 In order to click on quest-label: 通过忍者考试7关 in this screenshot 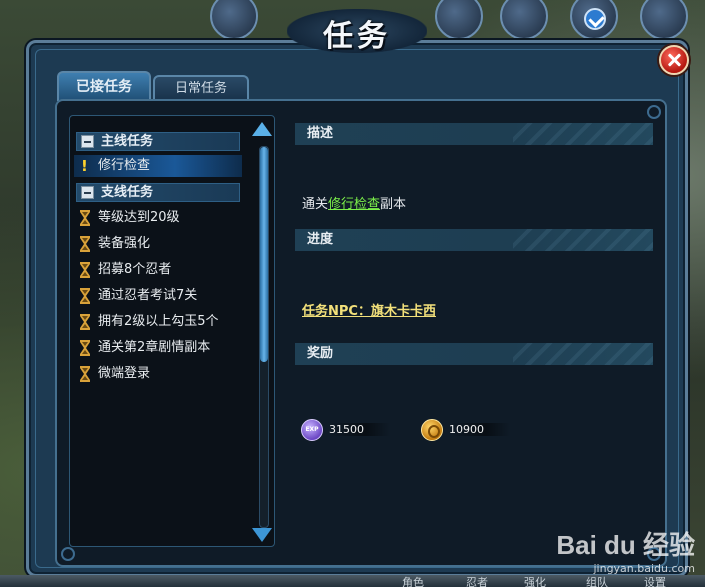, I will do `click(148, 295)`.